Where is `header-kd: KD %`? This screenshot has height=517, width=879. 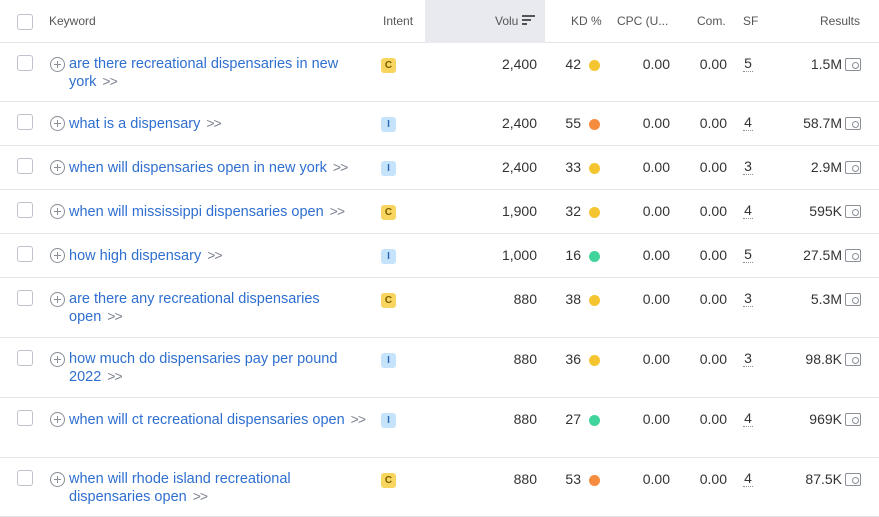
header-kd: KD % is located at coordinates (586, 21).